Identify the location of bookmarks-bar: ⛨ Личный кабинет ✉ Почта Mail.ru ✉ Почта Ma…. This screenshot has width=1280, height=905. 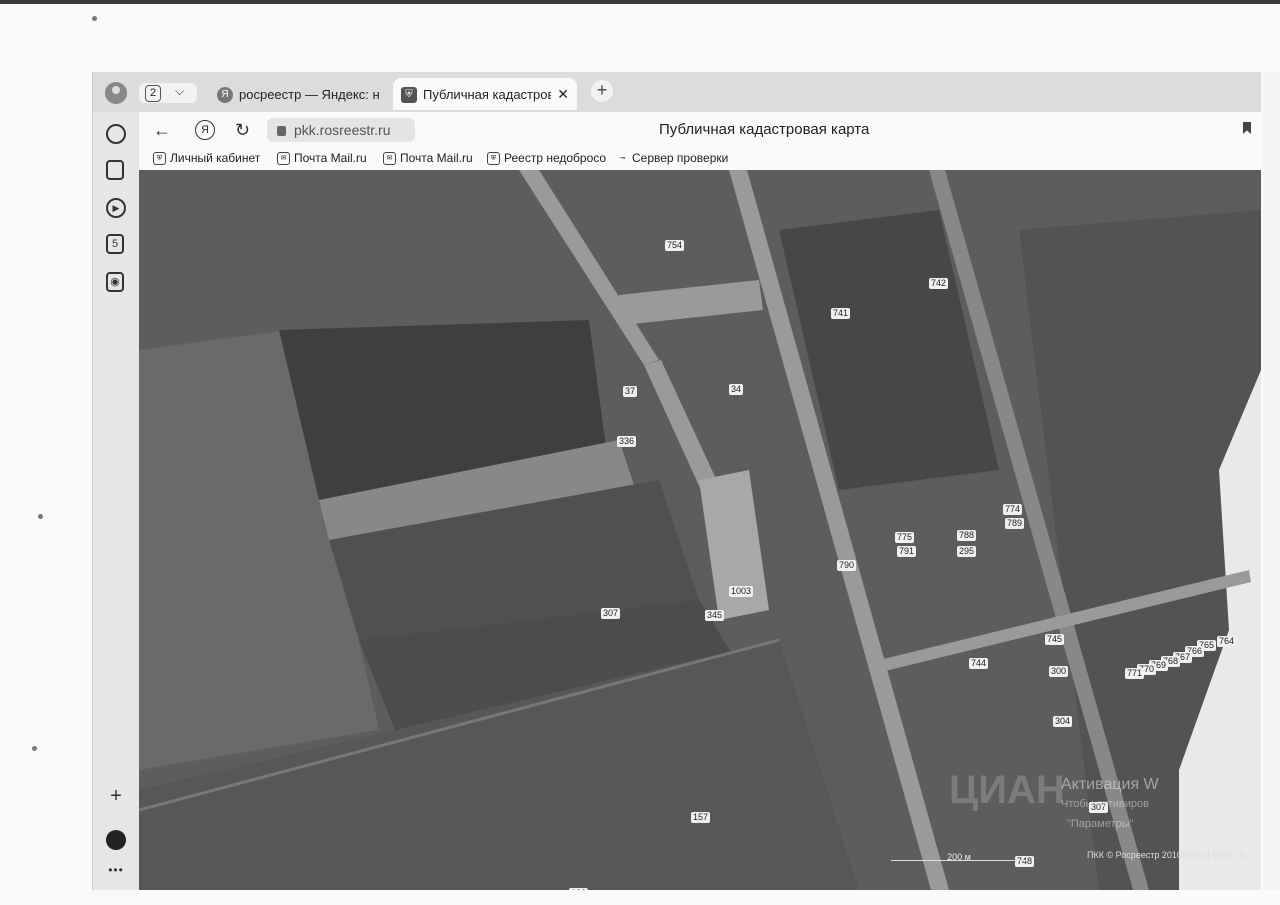
(700, 159).